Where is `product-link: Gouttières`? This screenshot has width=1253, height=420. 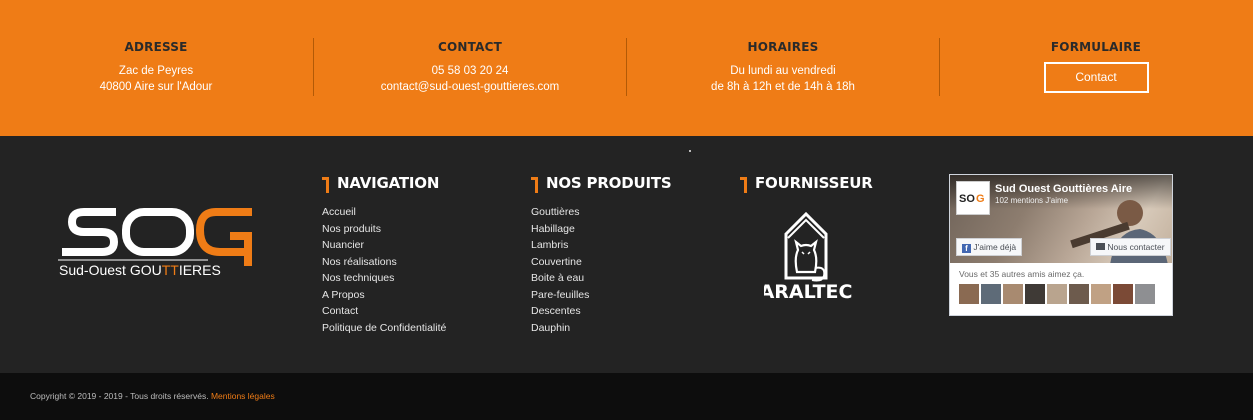 product-link: Gouttières is located at coordinates (601, 212).